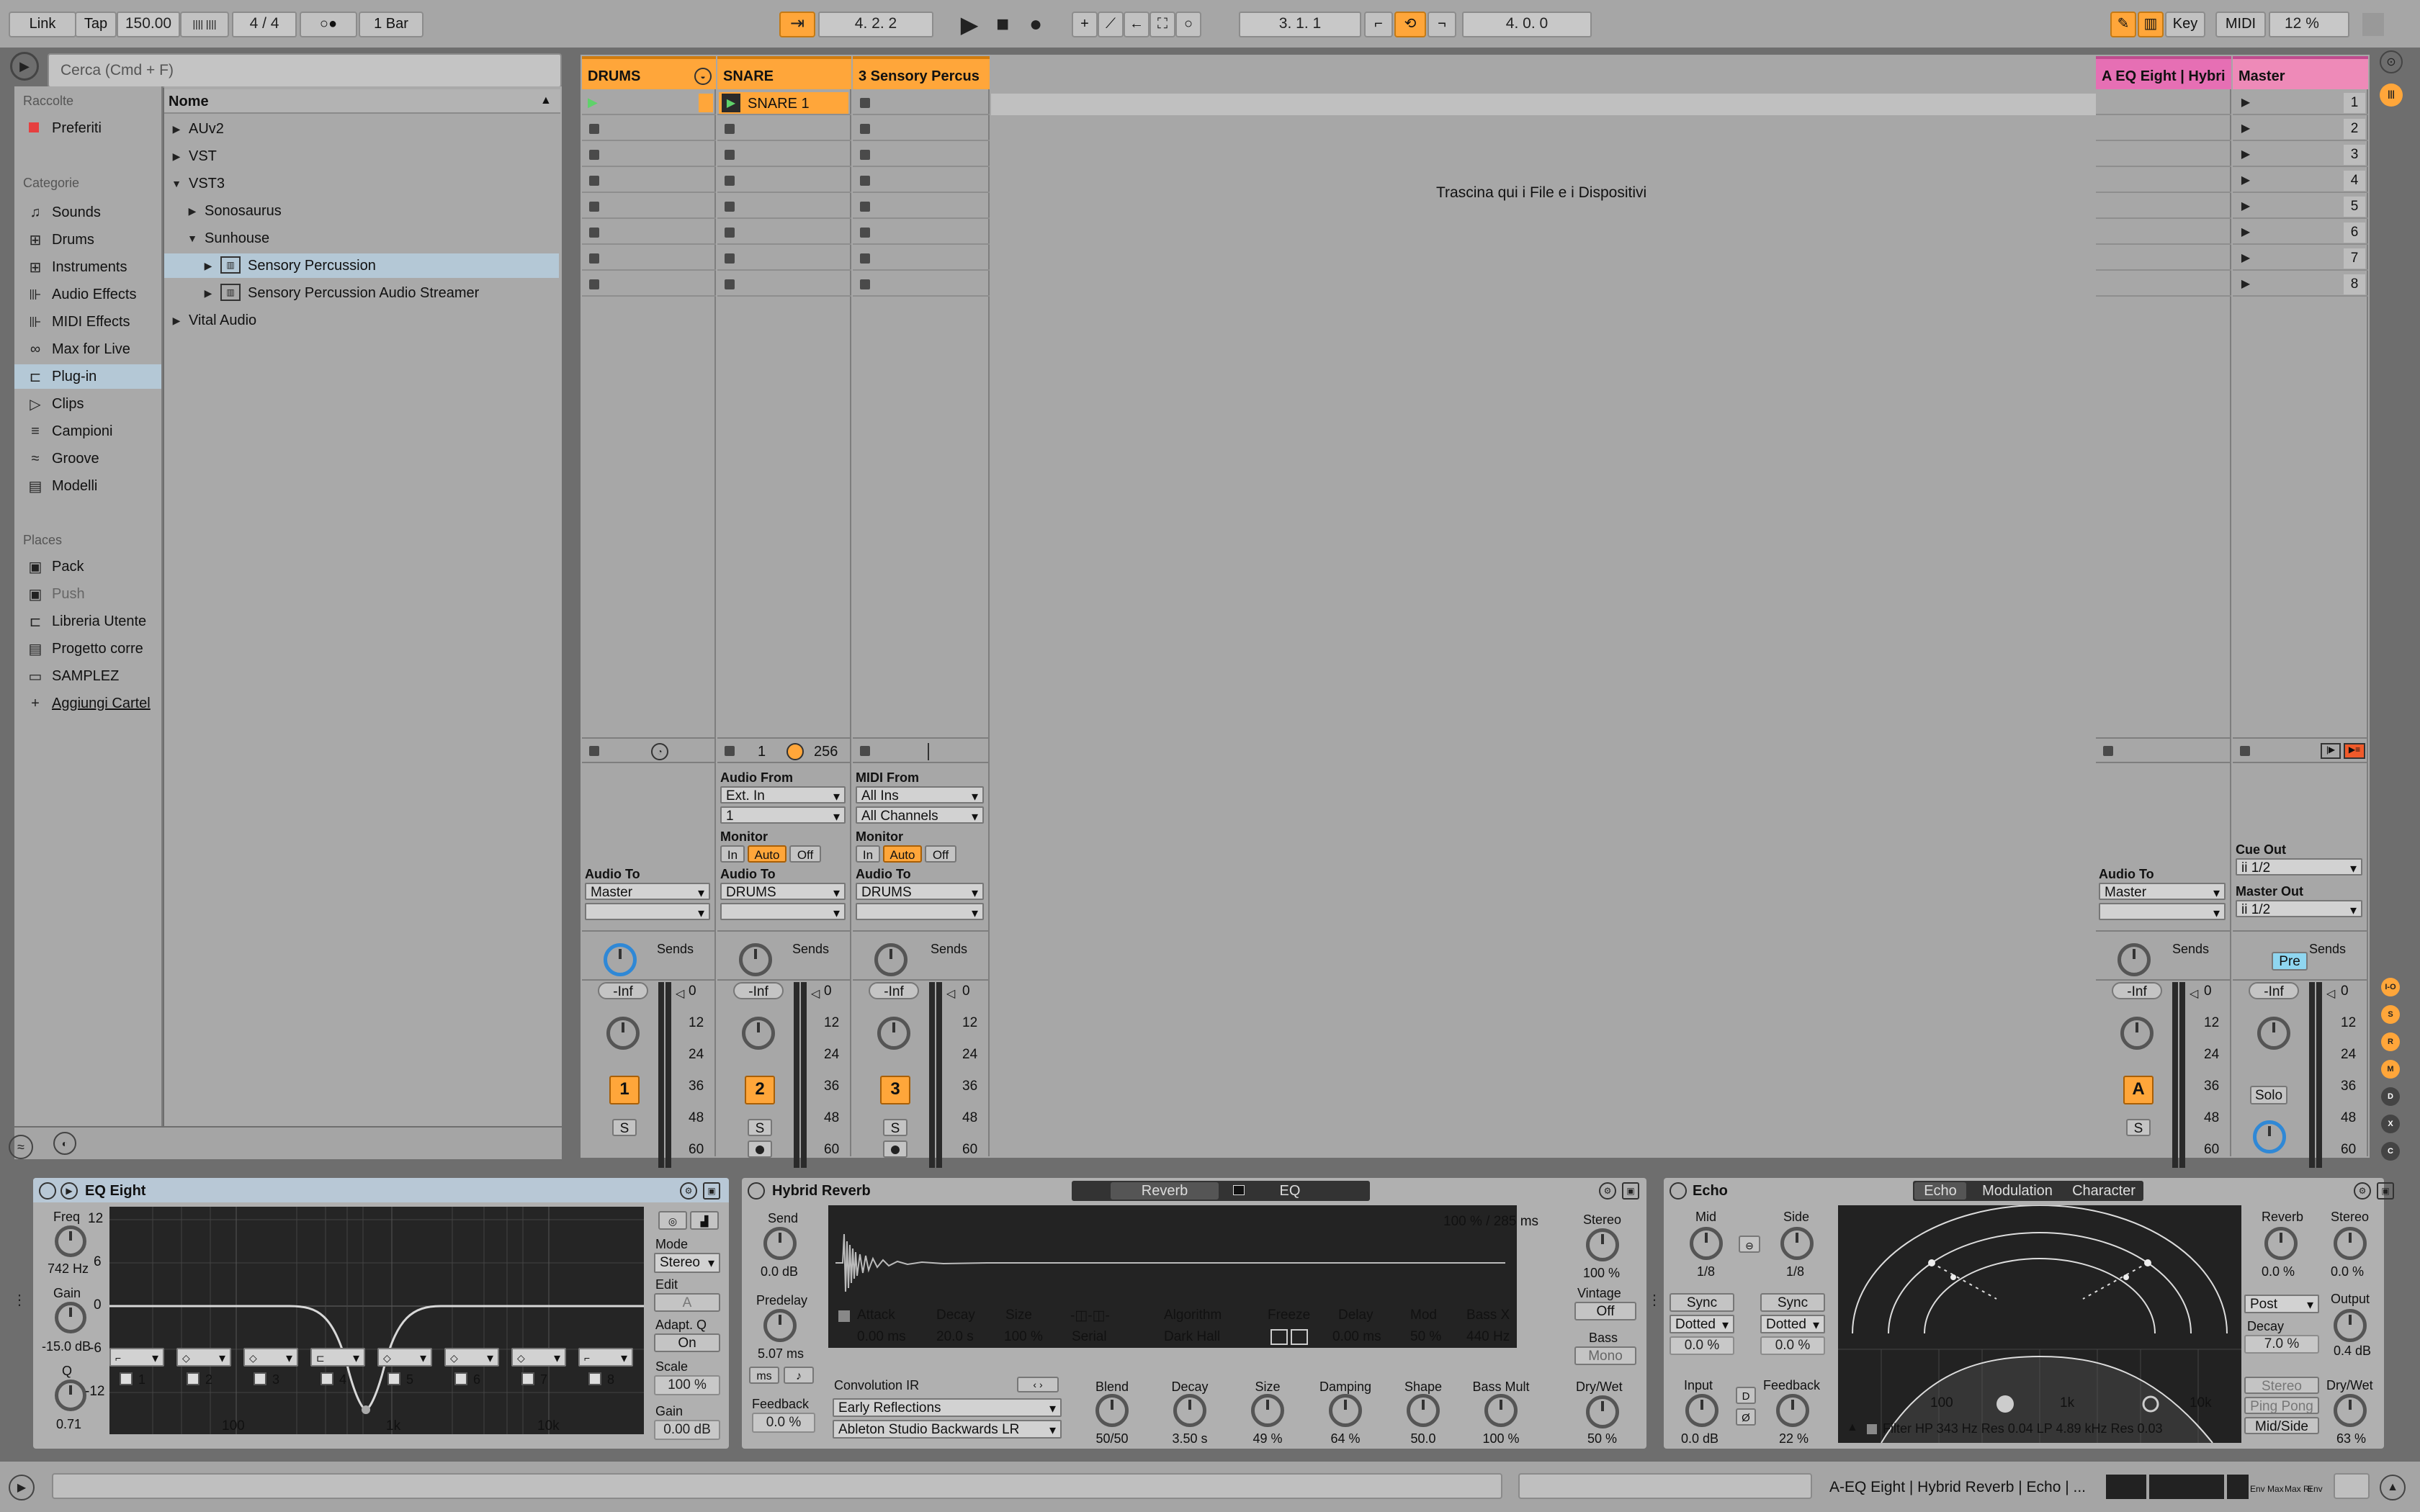  Describe the element at coordinates (391, 24) in the screenshot. I see `quantize-dropdown: 1 Bar` at that location.